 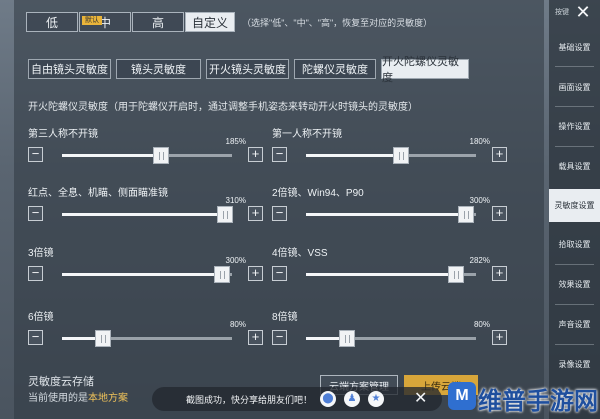 I want to click on slider-value: 282%, so click(x=479, y=260).